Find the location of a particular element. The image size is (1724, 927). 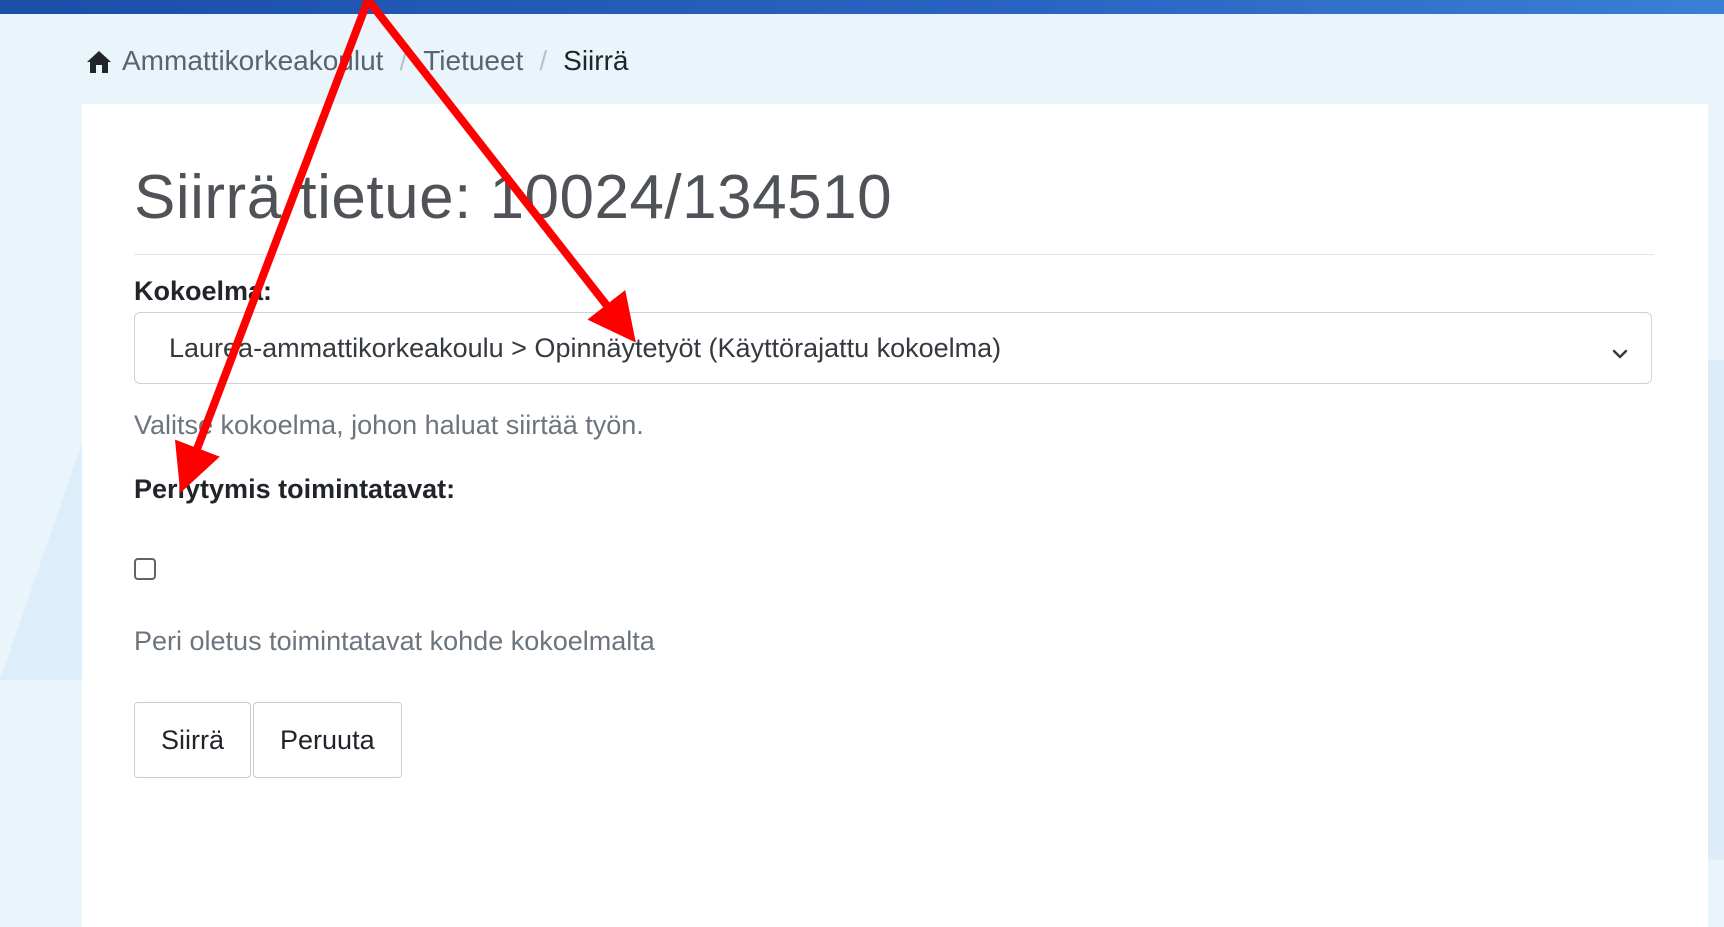

page-title: Siirrä tietue: 10024/134510 is located at coordinates (513, 197).